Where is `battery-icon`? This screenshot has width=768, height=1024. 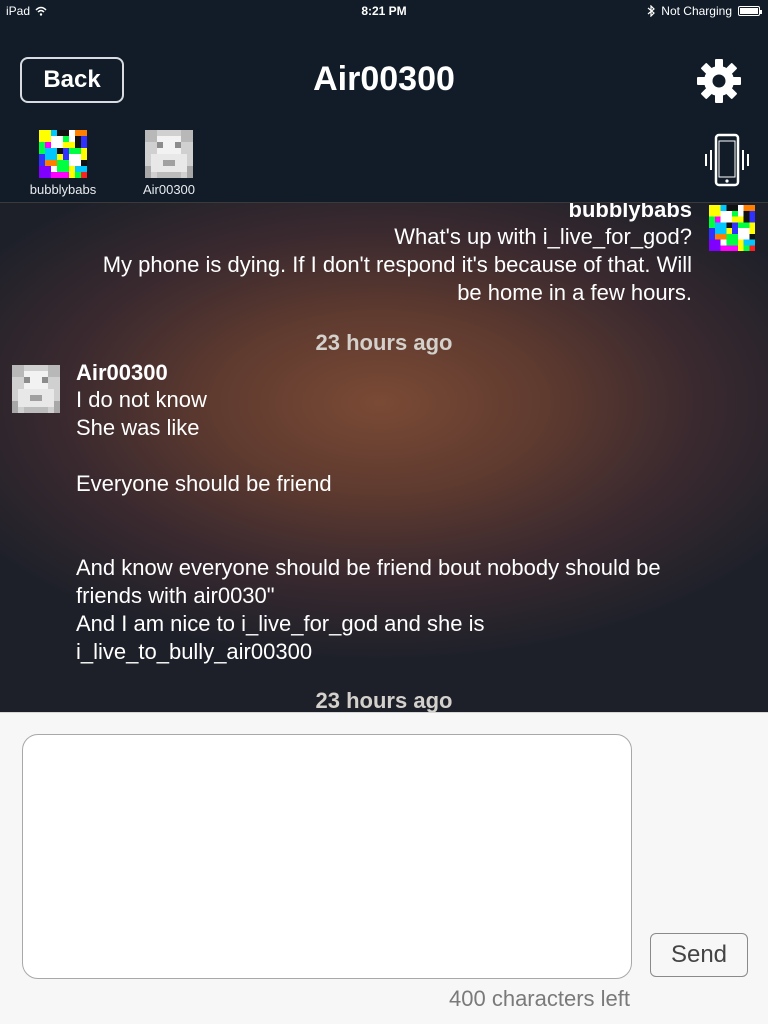 battery-icon is located at coordinates (750, 11).